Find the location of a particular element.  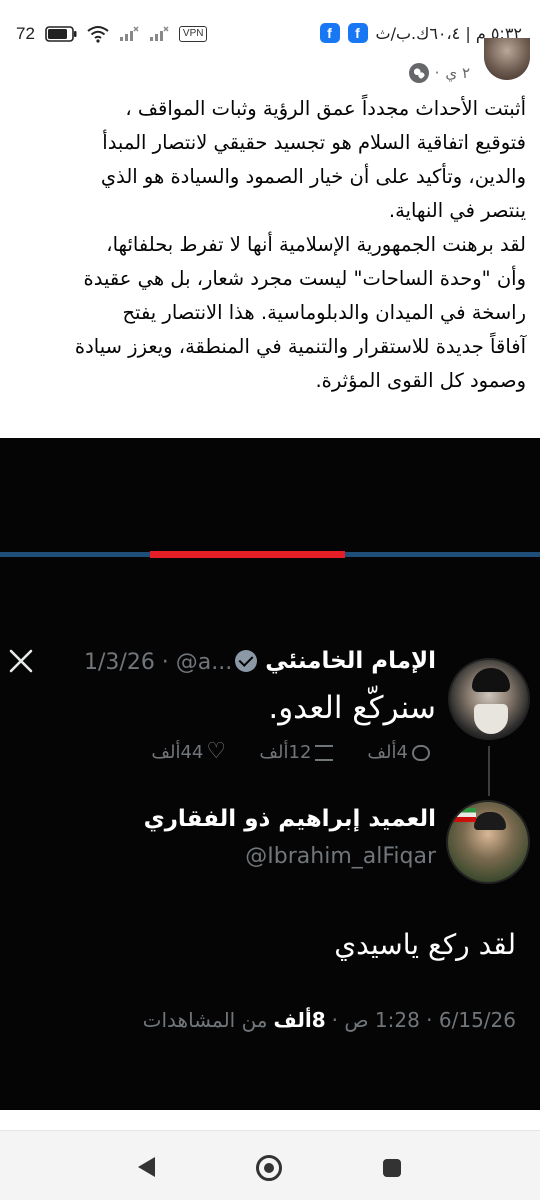

retweet-icon is located at coordinates (324, 752).